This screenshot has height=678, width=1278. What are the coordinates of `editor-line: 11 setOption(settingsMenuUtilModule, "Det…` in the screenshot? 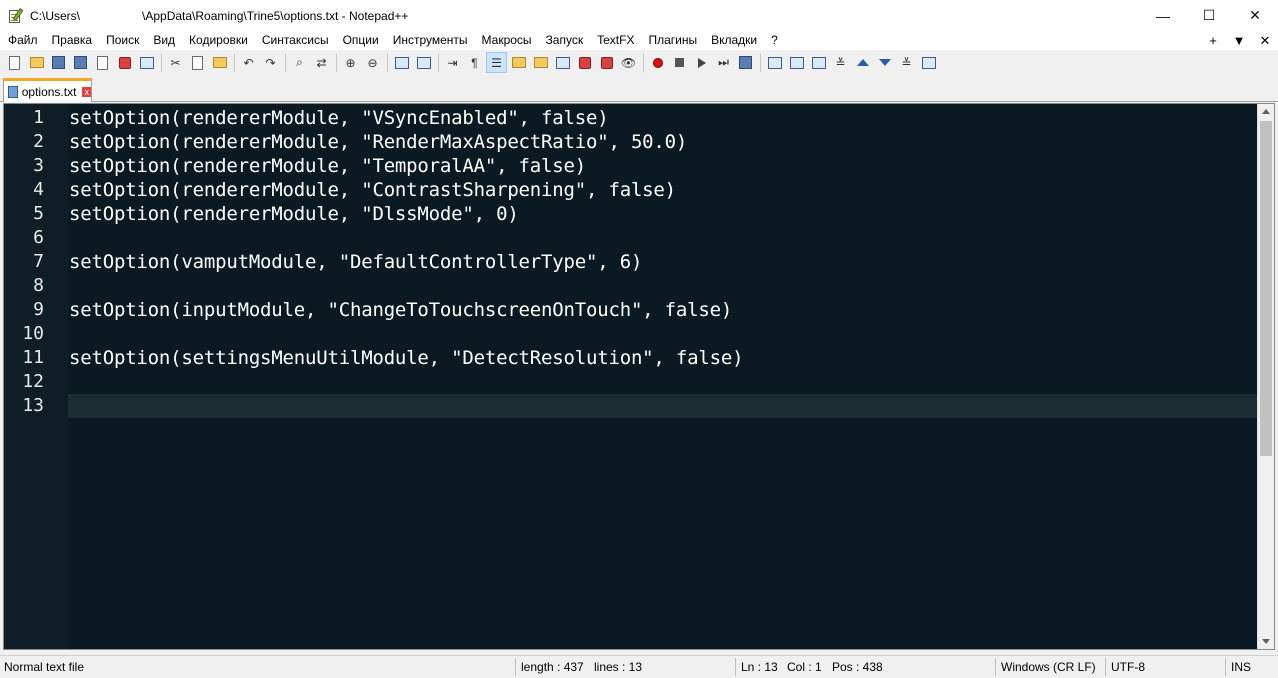 It's located at (639, 358).